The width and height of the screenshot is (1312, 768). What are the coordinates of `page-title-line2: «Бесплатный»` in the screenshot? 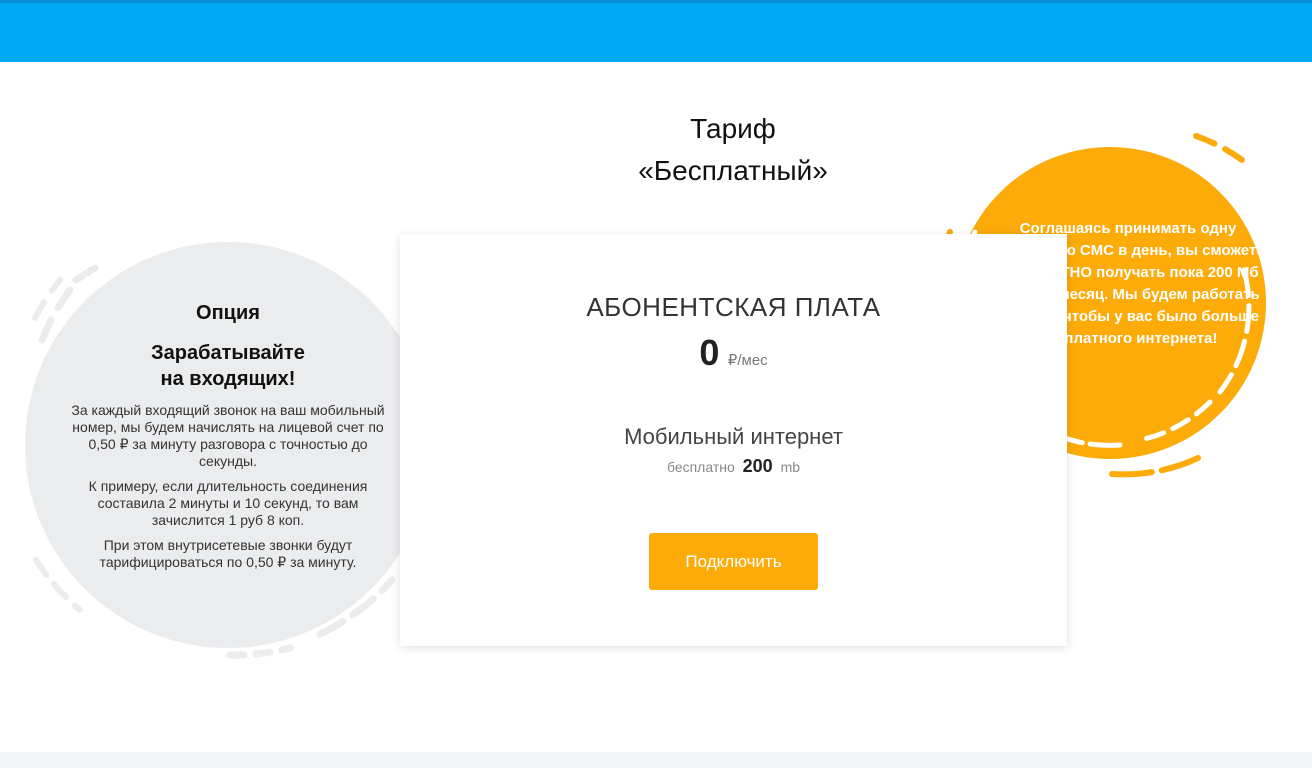 It's located at (733, 170).